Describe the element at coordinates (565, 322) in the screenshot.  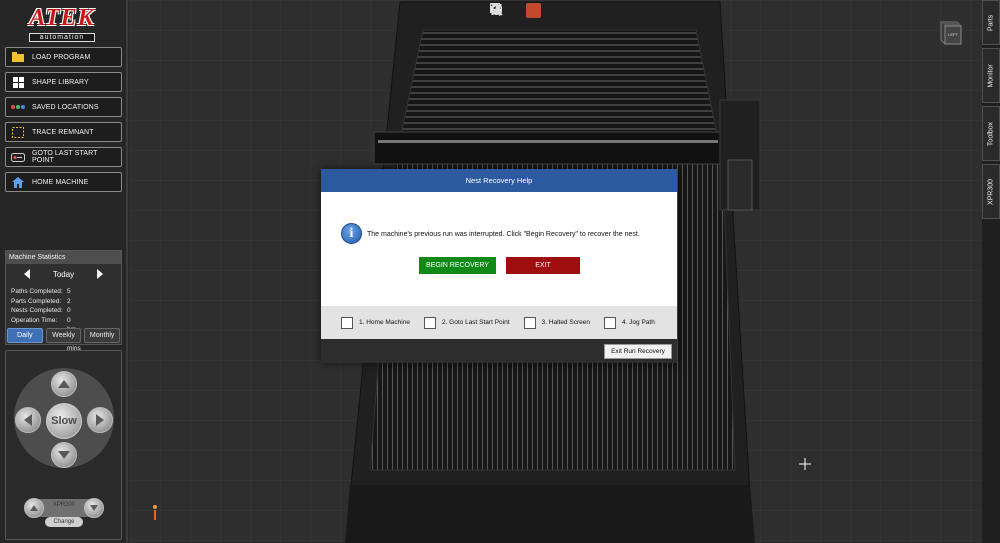
I see `step-label: 3. Halted Screen` at that location.